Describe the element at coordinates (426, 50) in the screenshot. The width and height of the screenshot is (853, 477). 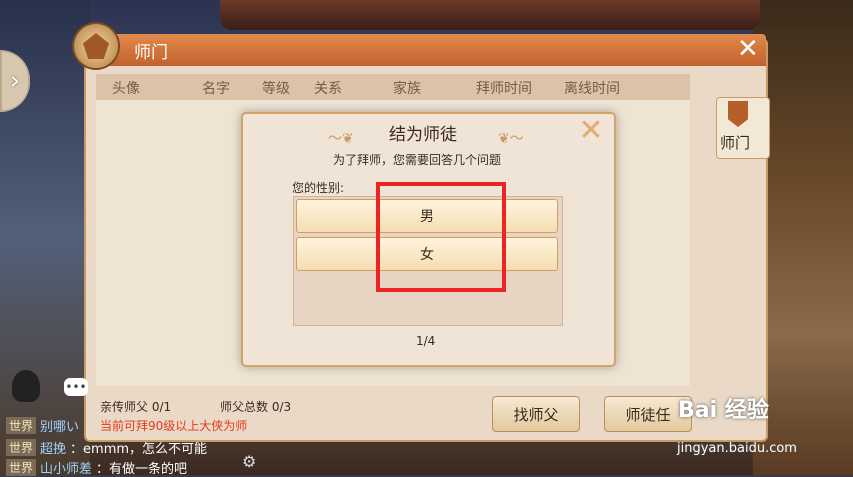
I see `panel-title-bar` at that location.